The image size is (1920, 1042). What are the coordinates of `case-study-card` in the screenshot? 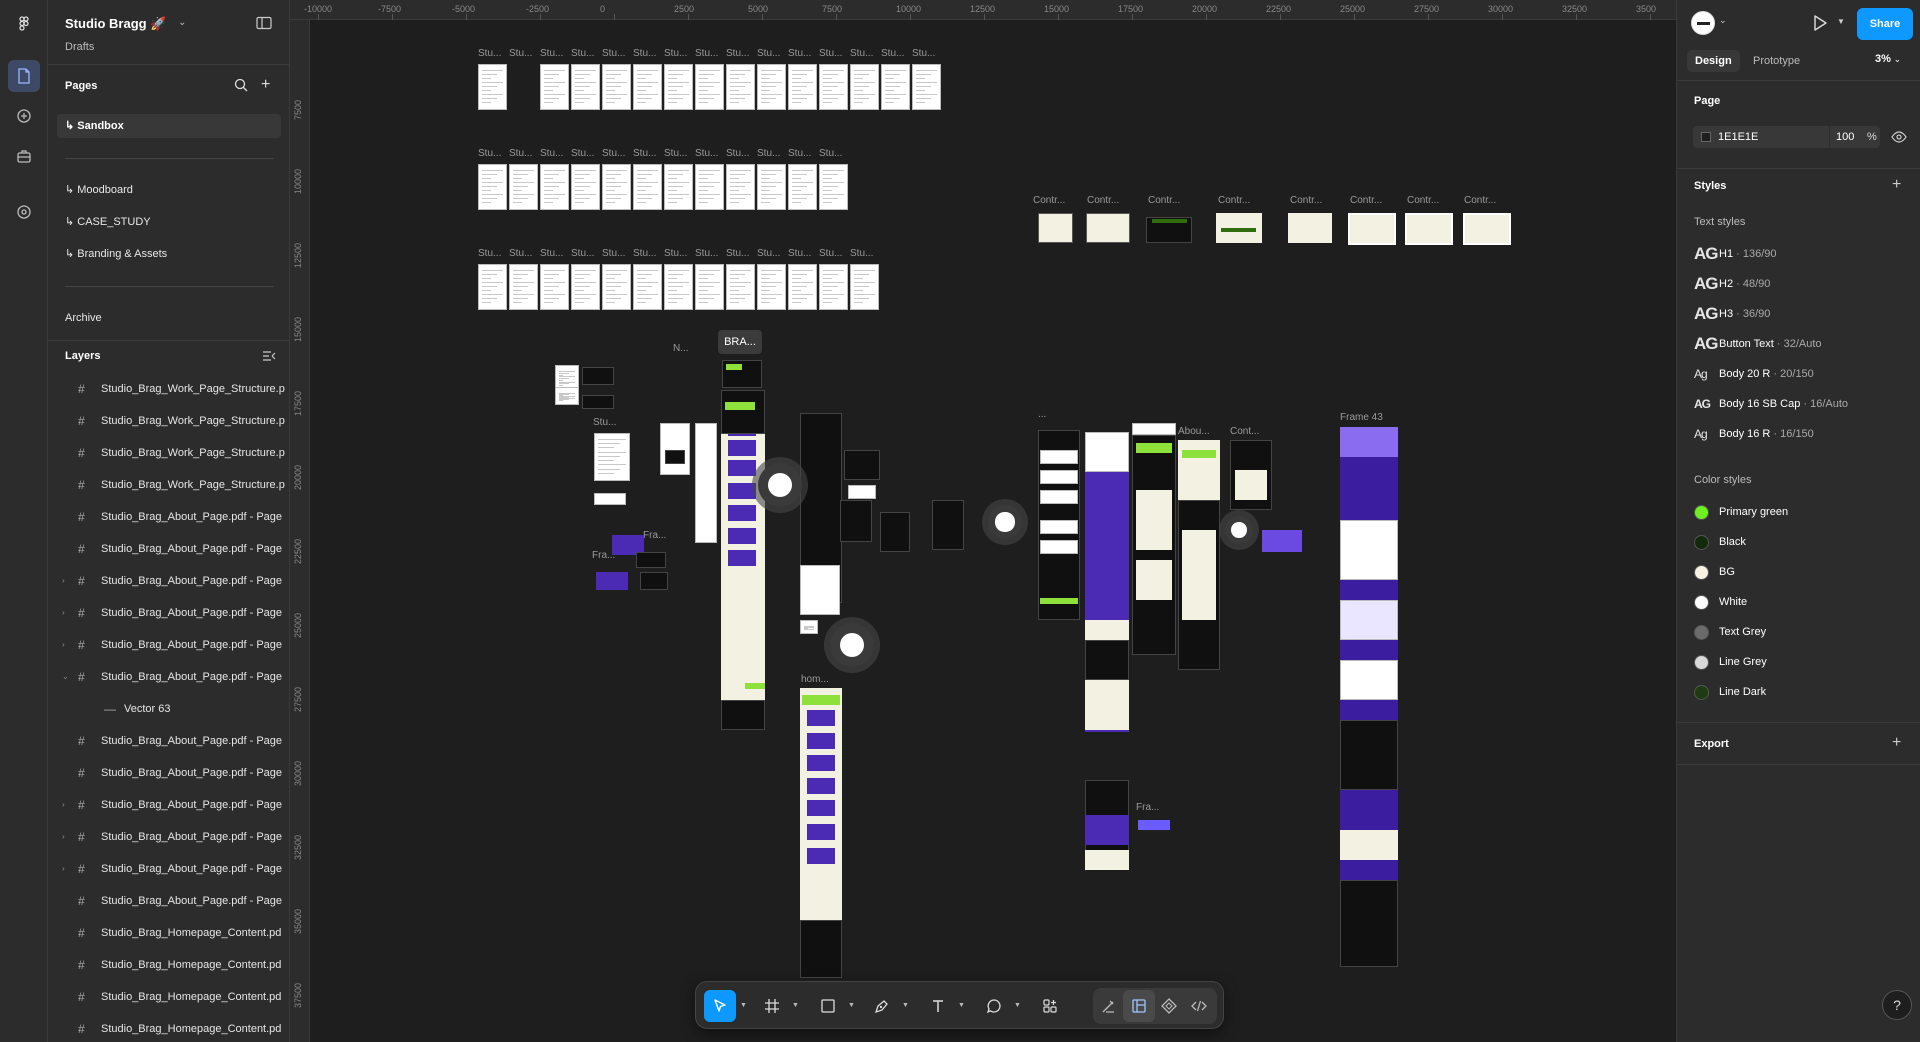 It's located at (1107, 660).